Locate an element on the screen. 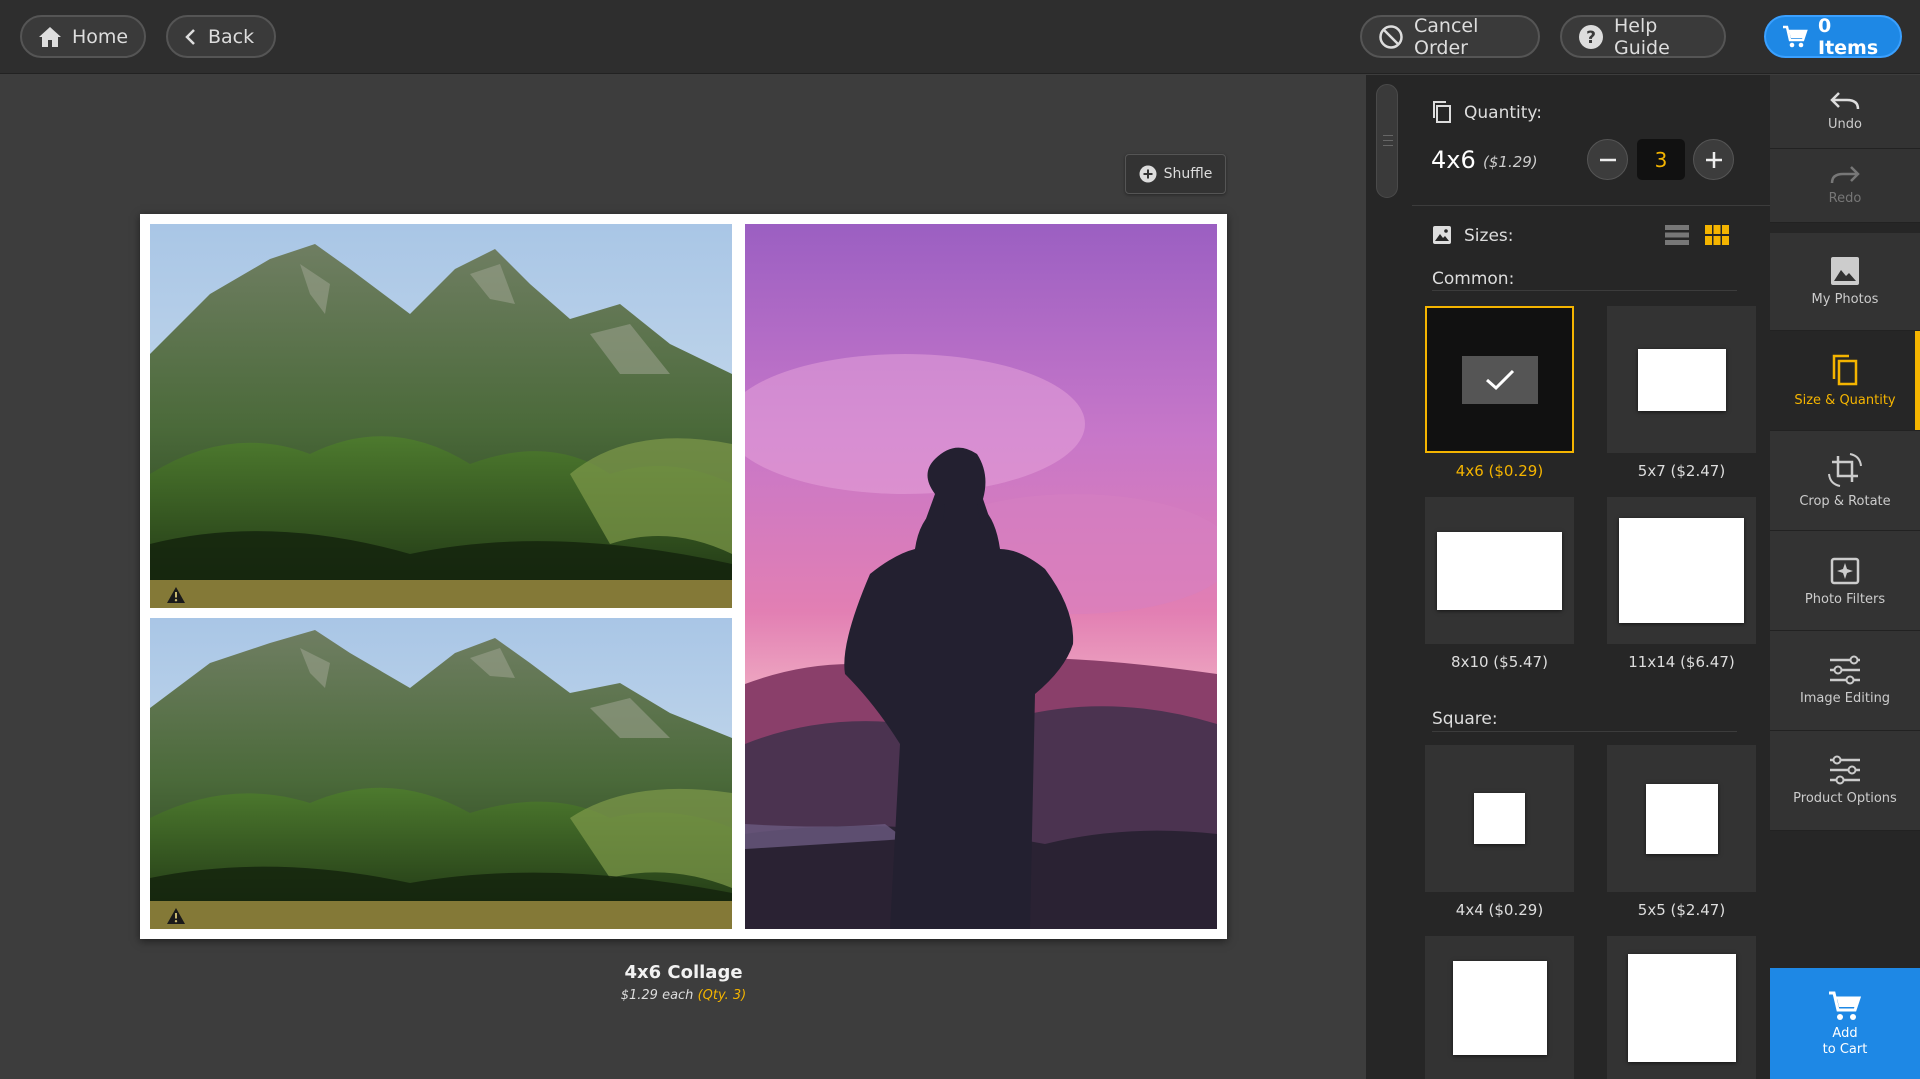 The width and height of the screenshot is (1920, 1079). image-icon is located at coordinates (1442, 235).